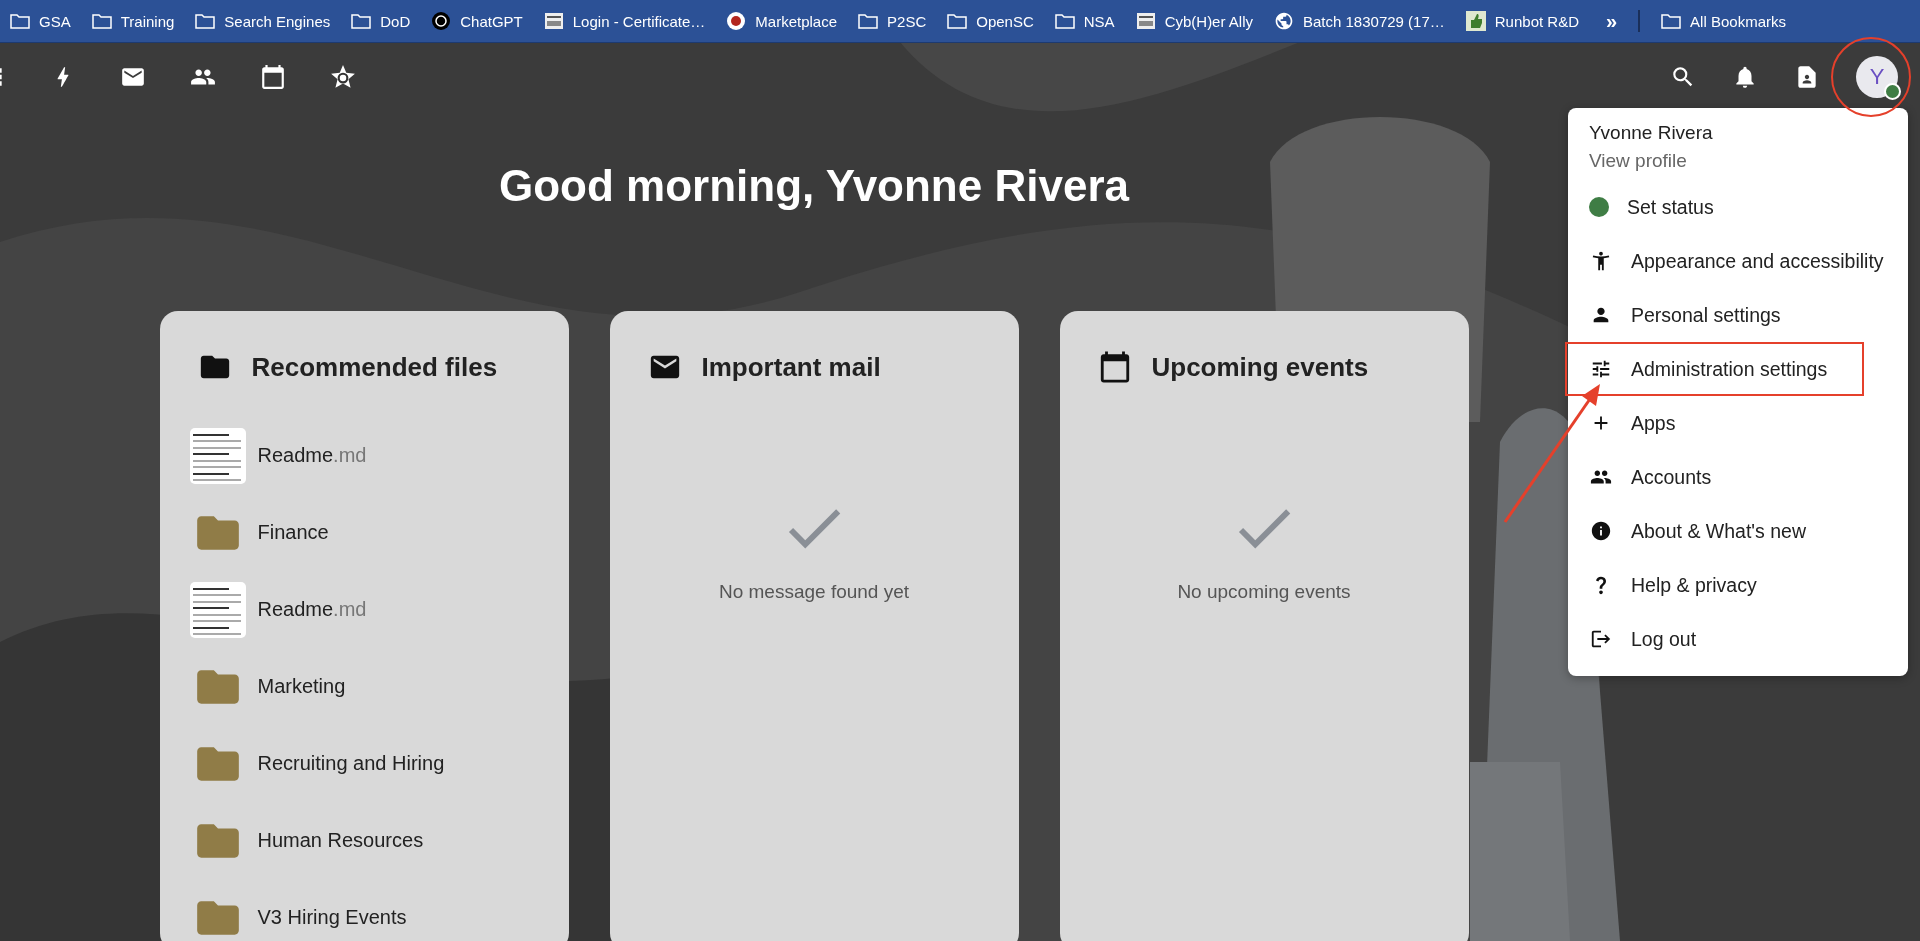  I want to click on bookmark-link: Runbot R&D, so click(1522, 21).